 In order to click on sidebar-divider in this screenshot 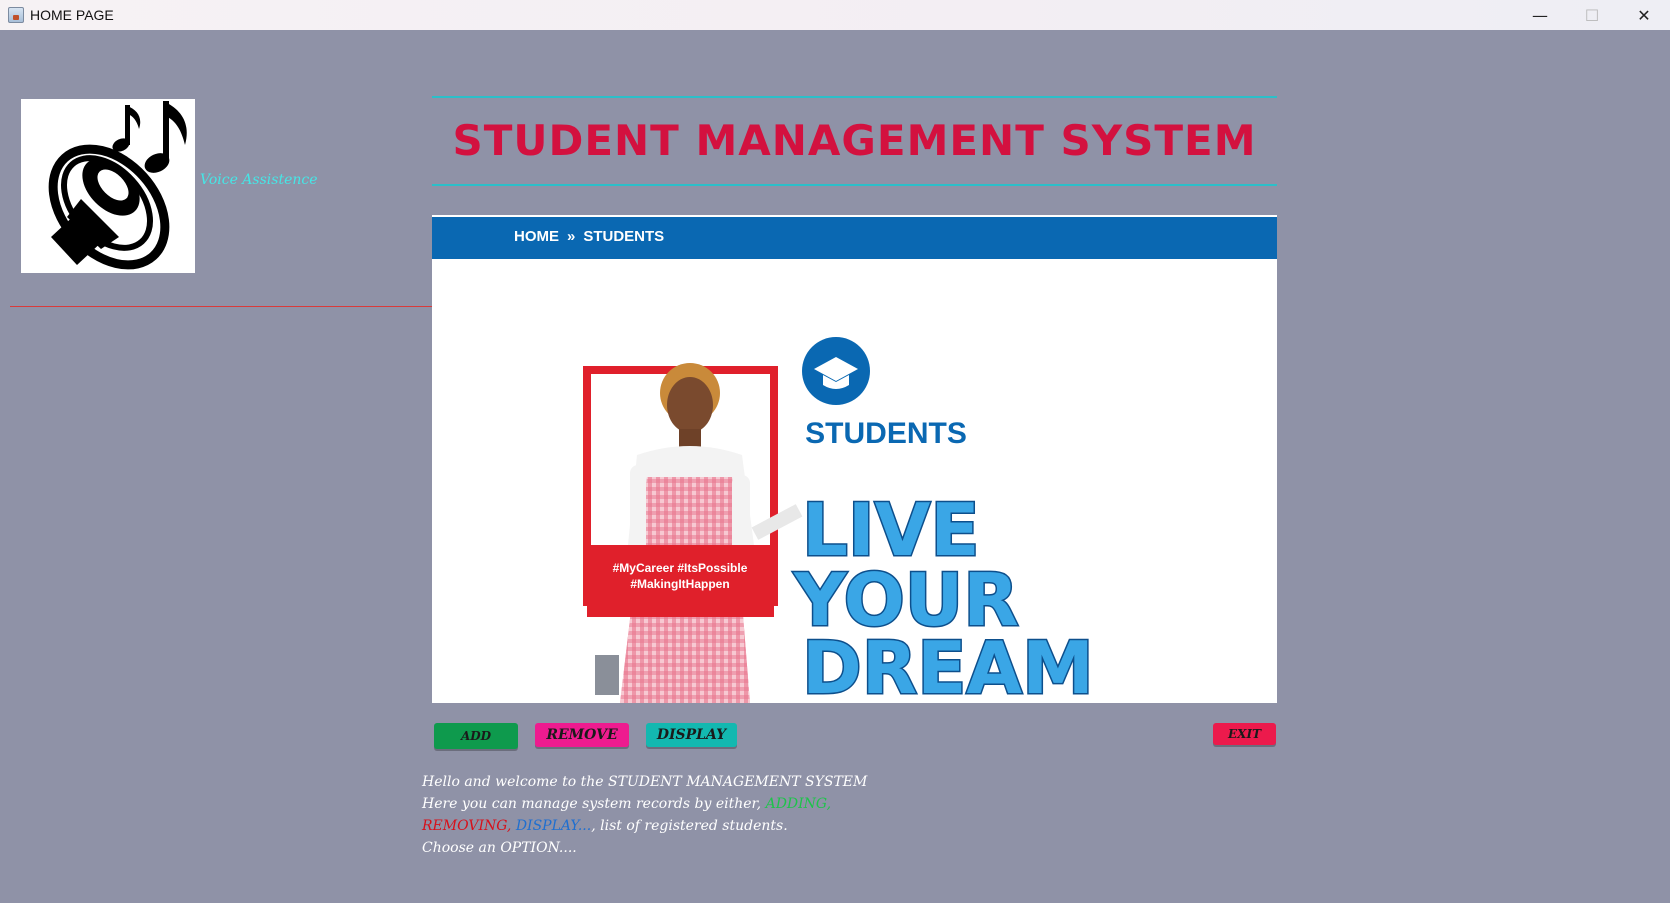, I will do `click(221, 306)`.